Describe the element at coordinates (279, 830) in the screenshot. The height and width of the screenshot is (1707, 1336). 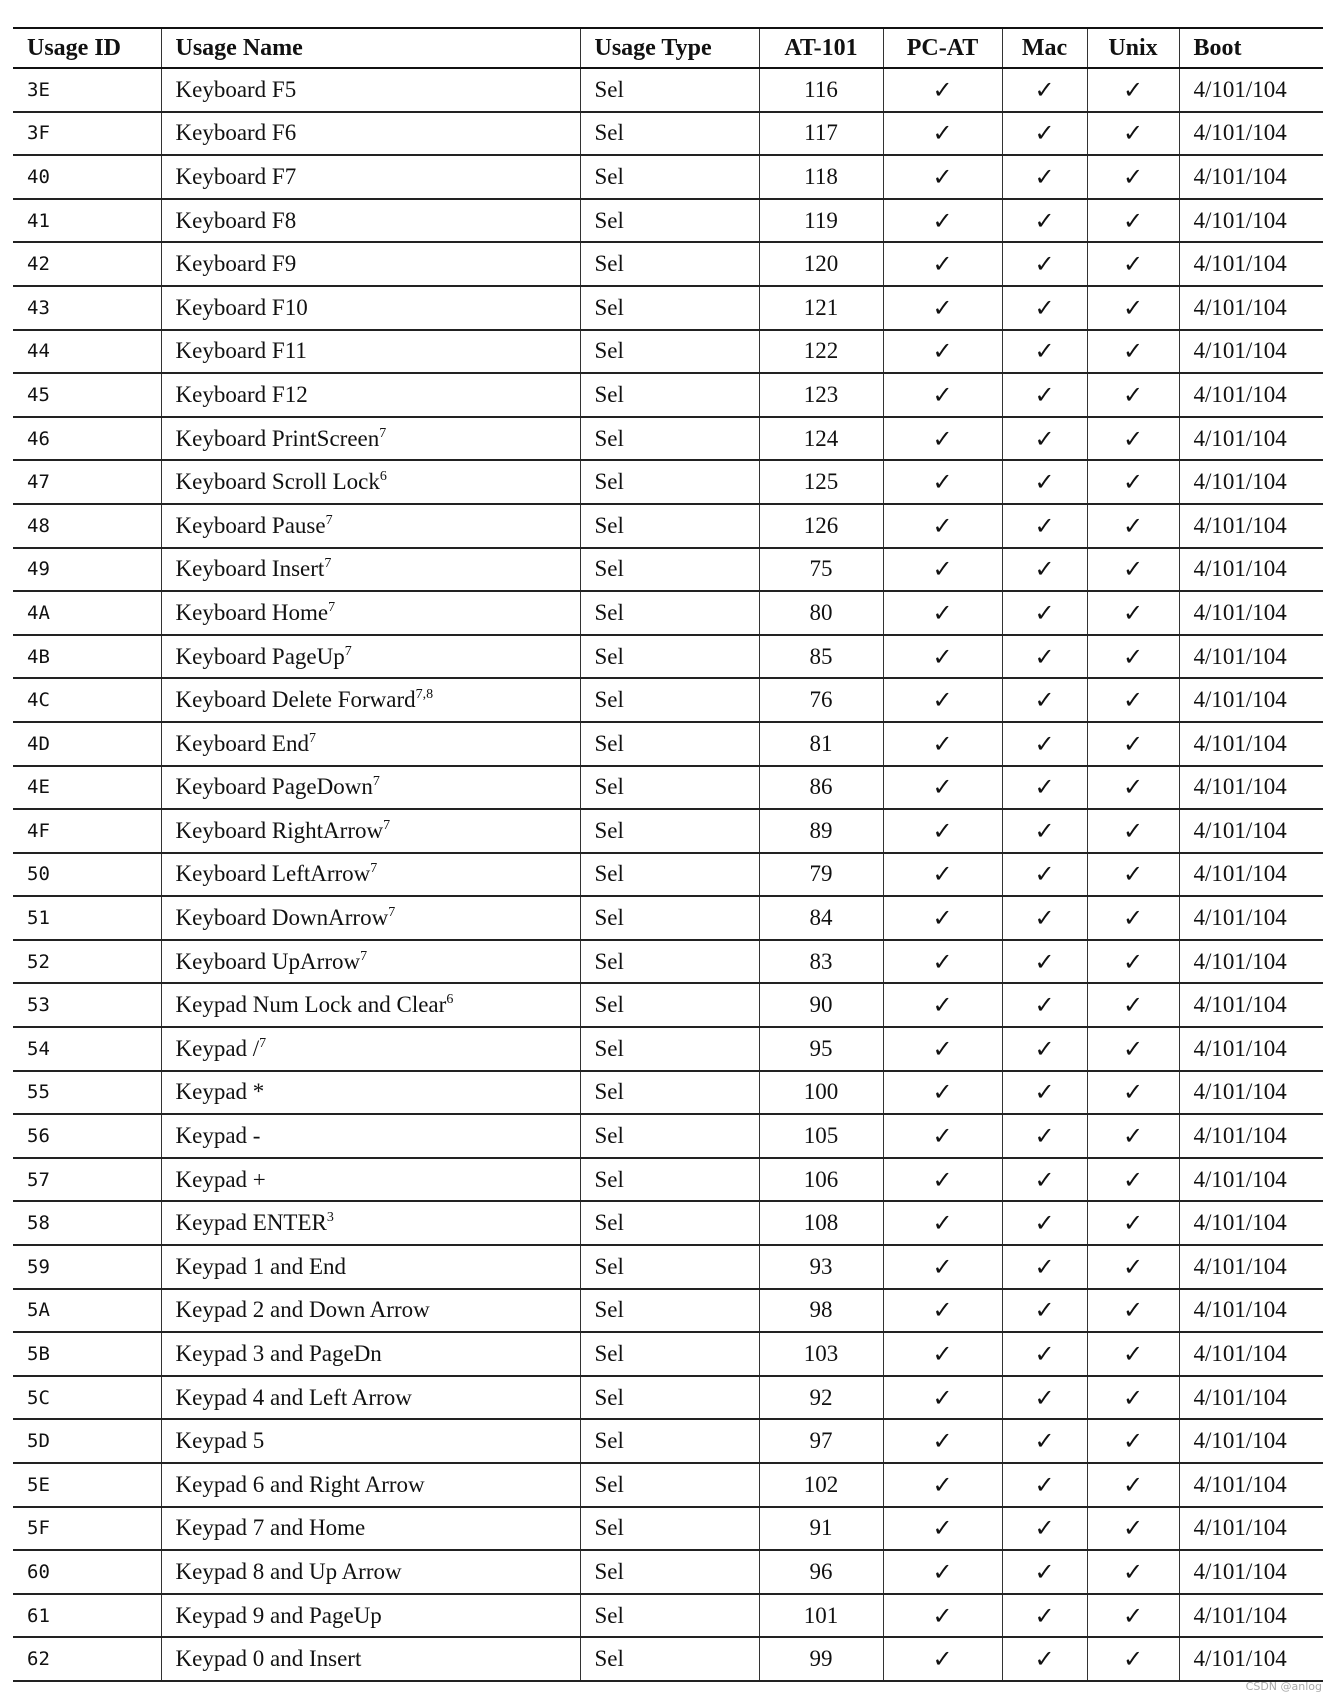
I see `usage-name-text: Keyboard RightArrow` at that location.